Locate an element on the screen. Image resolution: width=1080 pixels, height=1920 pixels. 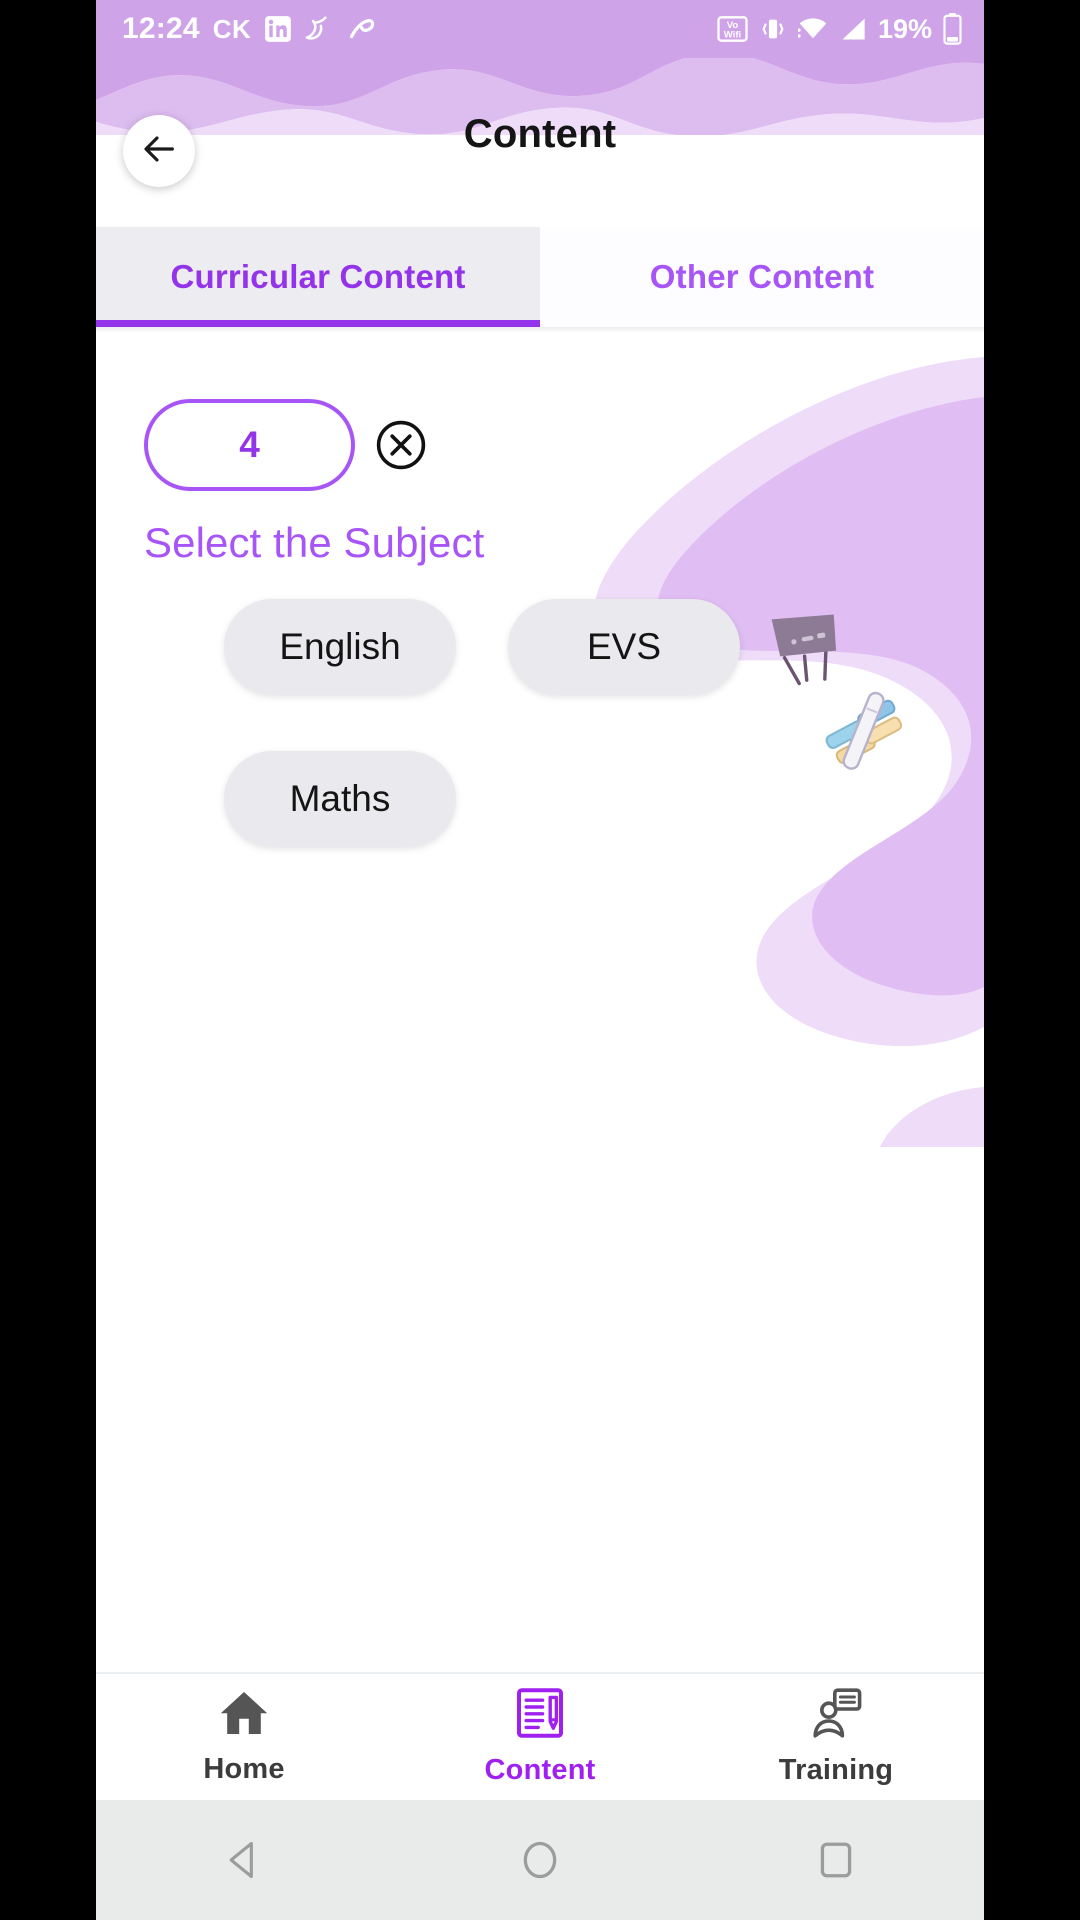
clear-class-button is located at coordinates (401, 445).